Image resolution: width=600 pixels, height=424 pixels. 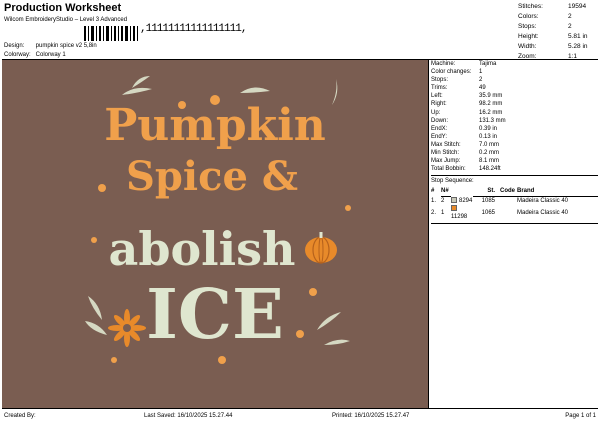 I want to click on printed-date: Printed: 16/10/2025 15.27.47, so click(x=371, y=416).